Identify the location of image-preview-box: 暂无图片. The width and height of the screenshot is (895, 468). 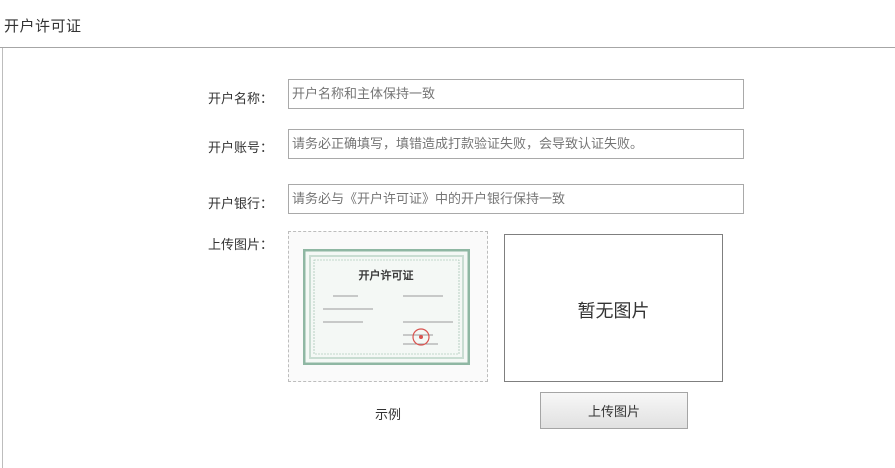
(613, 308).